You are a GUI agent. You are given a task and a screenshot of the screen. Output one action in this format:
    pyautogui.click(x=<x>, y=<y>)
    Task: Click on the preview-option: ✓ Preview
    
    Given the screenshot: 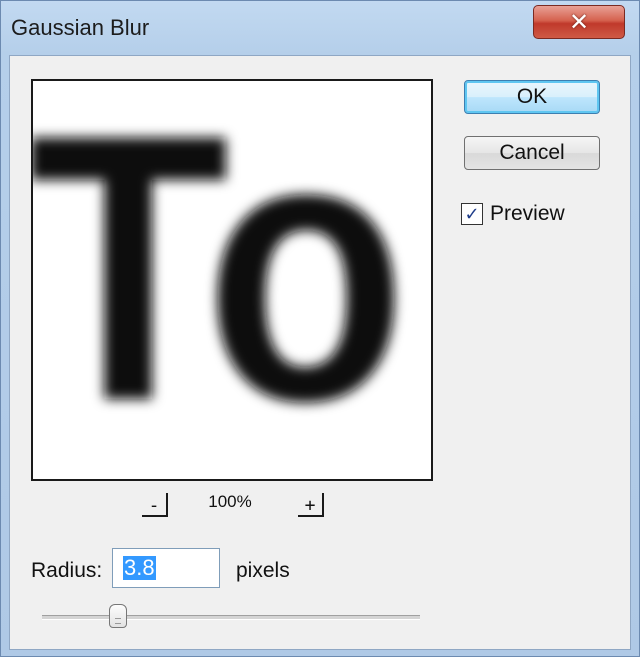 What is the action you would take?
    pyautogui.click(x=513, y=214)
    